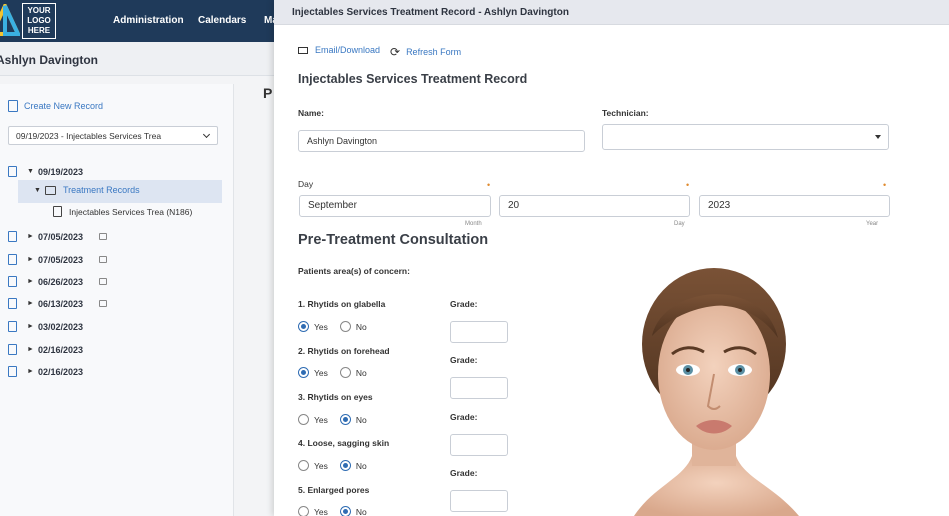  Describe the element at coordinates (57, 281) in the screenshot. I see `tree-item-date: ► 06/26/2023` at that location.